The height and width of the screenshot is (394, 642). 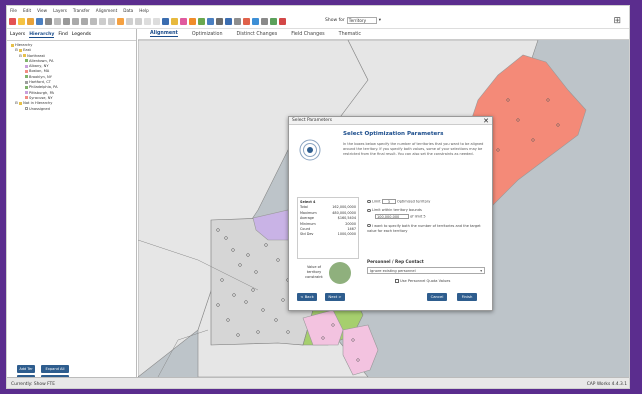 I want to click on menu-alignment: Alignment, so click(x=106, y=10).